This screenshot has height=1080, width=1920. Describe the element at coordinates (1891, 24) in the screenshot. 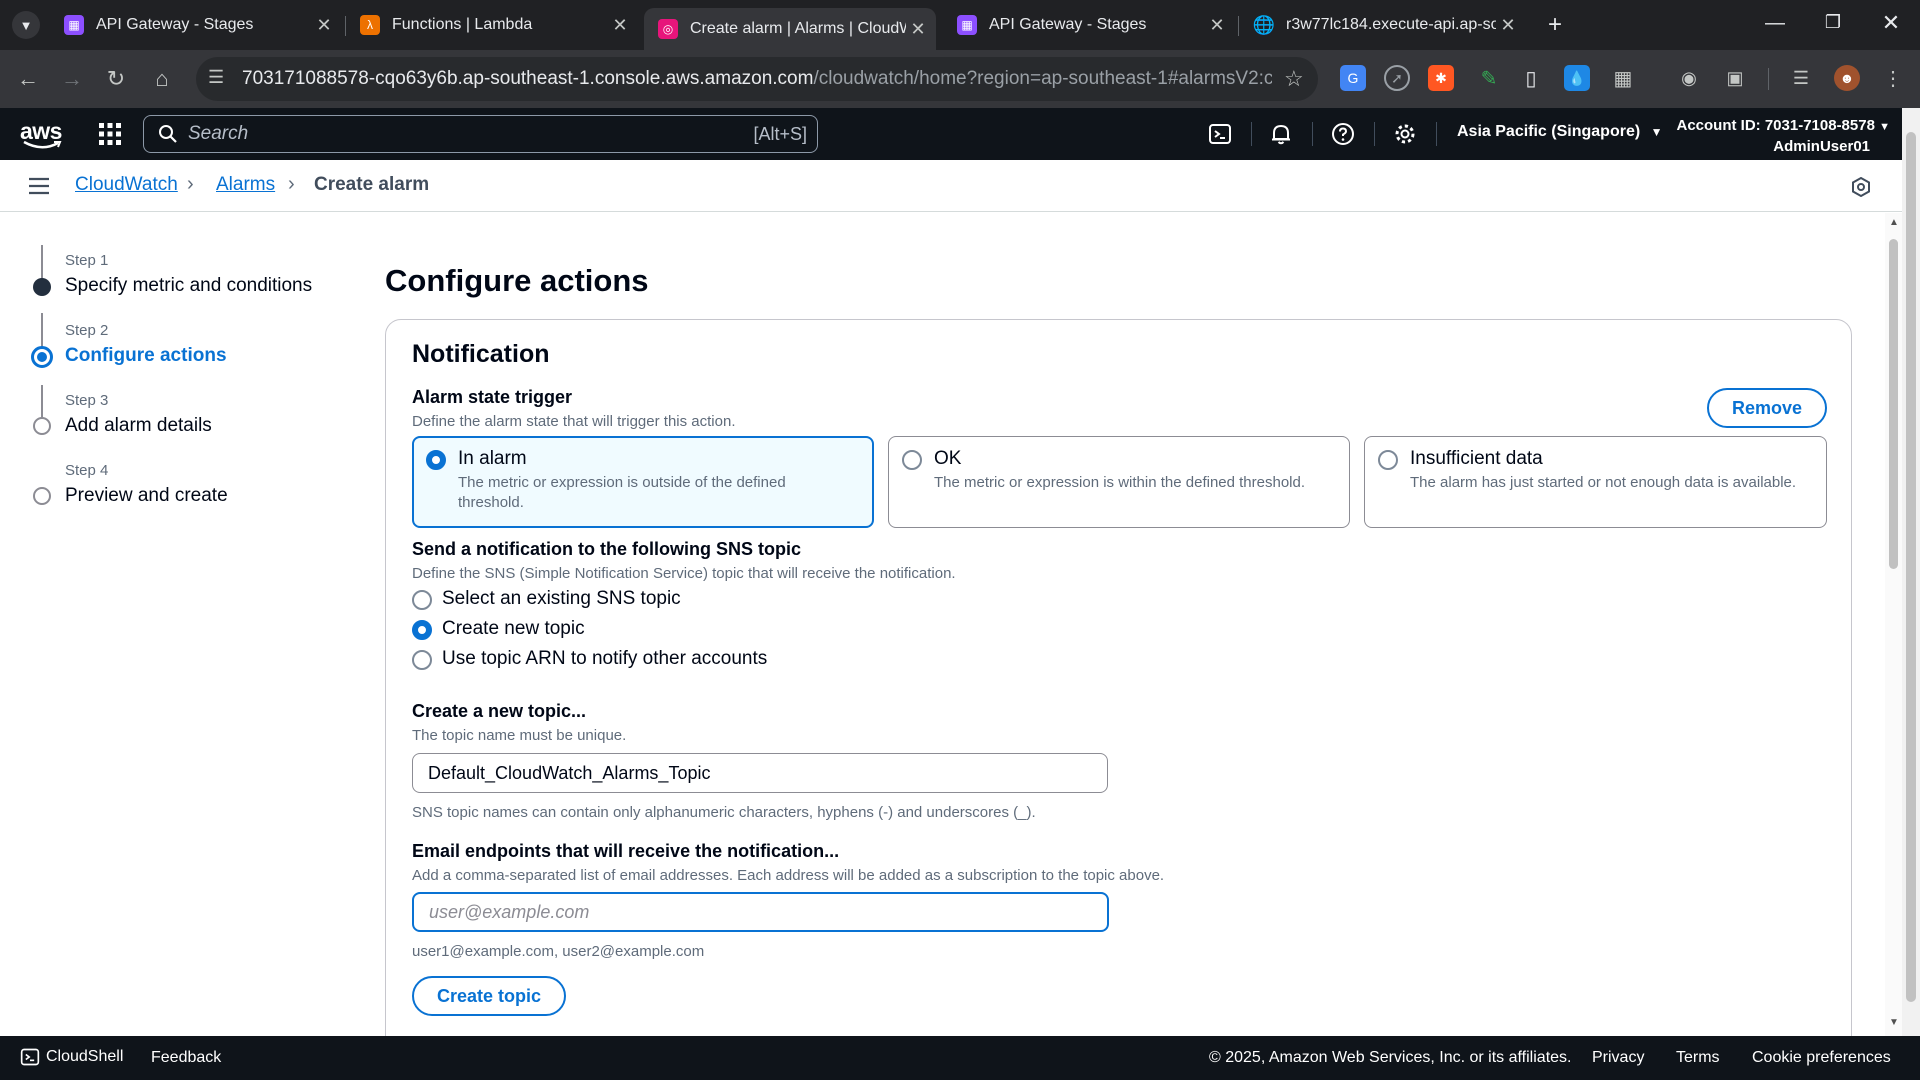

I see `window-close-button: ✕` at that location.